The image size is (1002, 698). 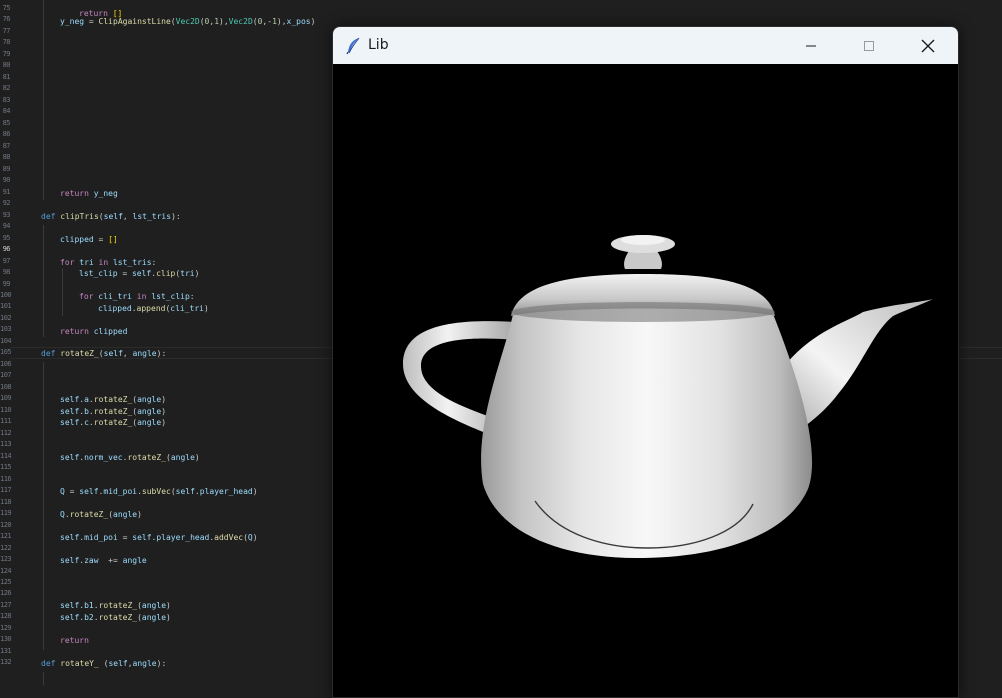 What do you see at coordinates (6, 76) in the screenshot?
I see `line-number: 81` at bounding box center [6, 76].